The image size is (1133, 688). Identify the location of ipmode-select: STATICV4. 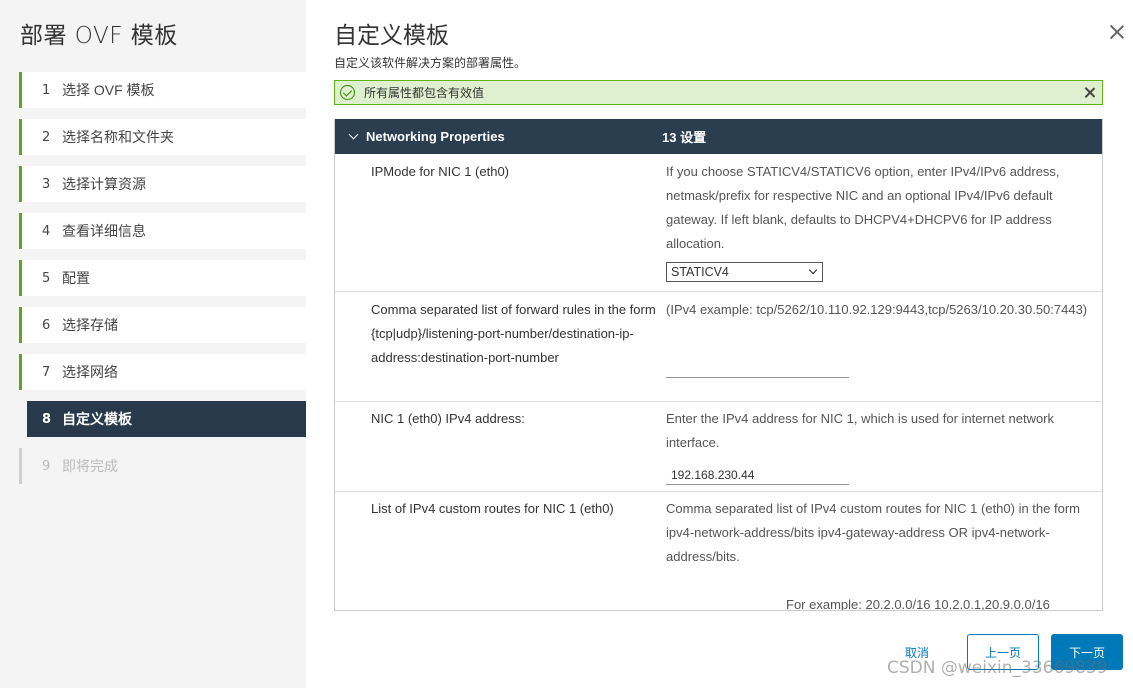
(744, 272).